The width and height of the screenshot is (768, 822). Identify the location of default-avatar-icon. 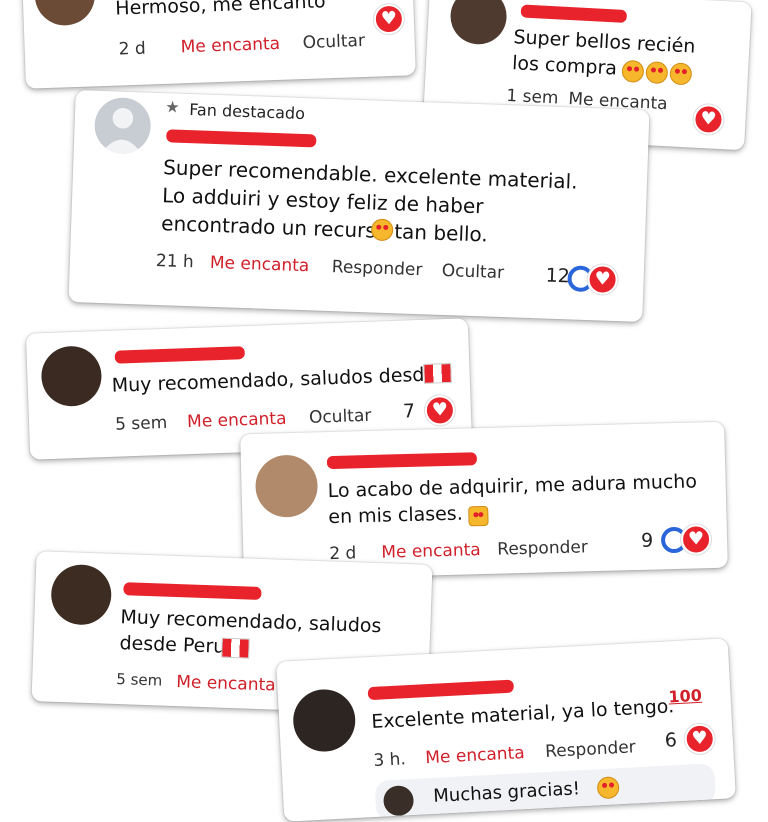
(122, 125).